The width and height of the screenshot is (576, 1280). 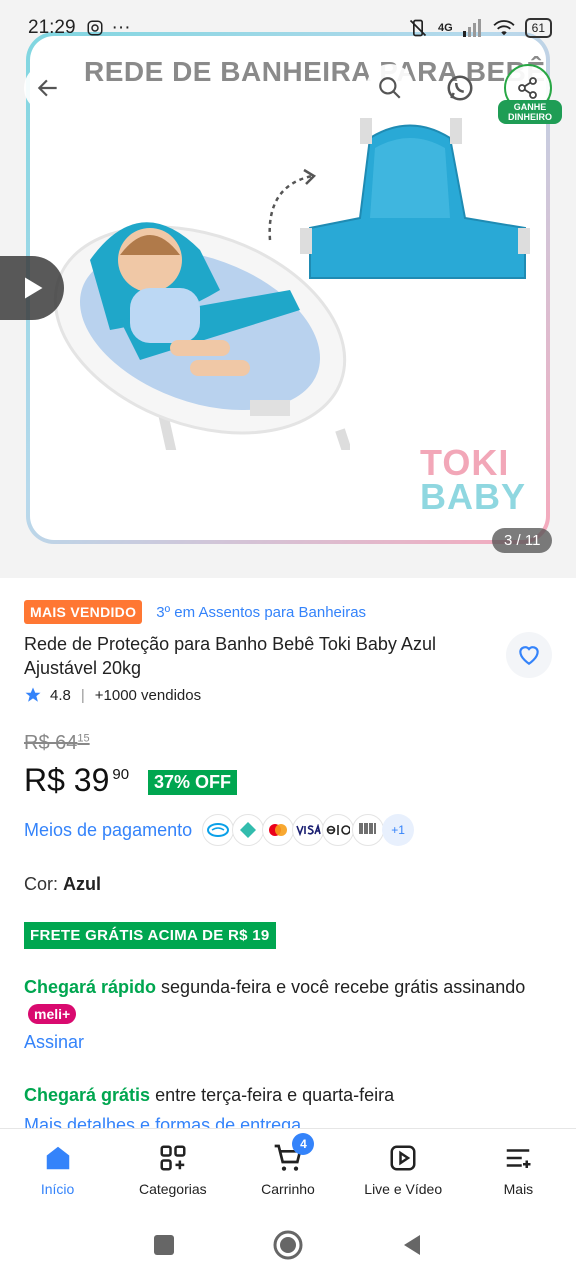 I want to click on battery-indicator: 61, so click(x=538, y=28).